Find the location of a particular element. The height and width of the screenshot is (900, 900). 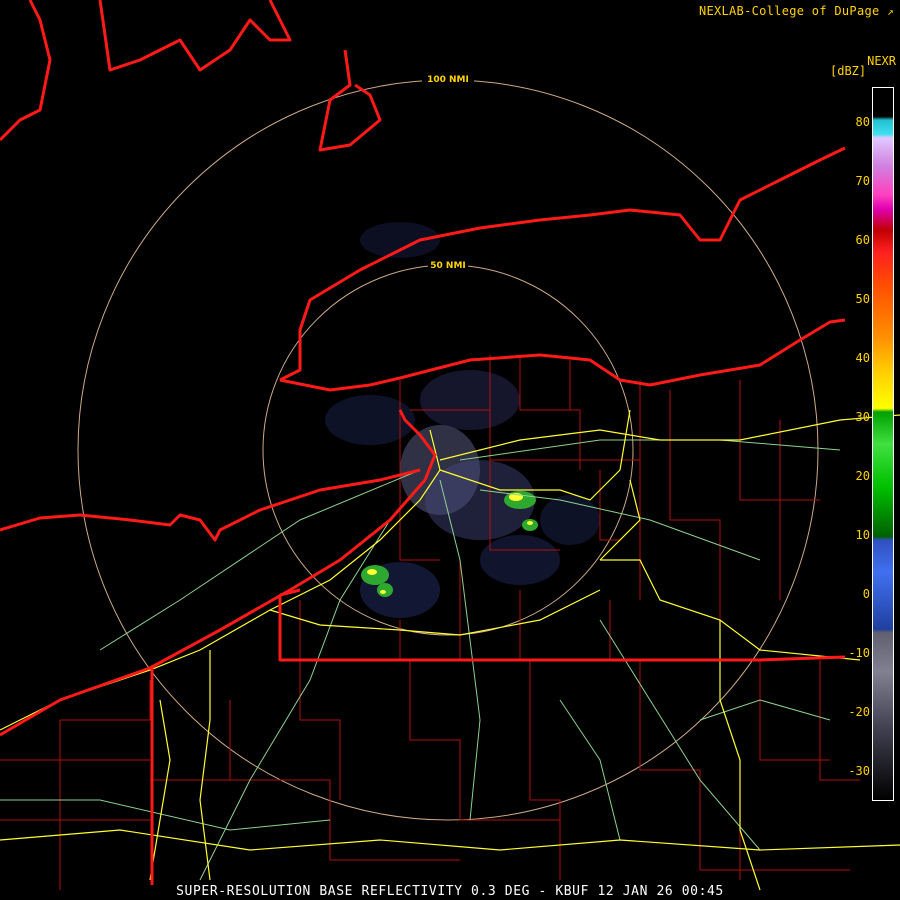

credit-label: NEXLAB-College of DuPage ↗ is located at coordinates (796, 11).